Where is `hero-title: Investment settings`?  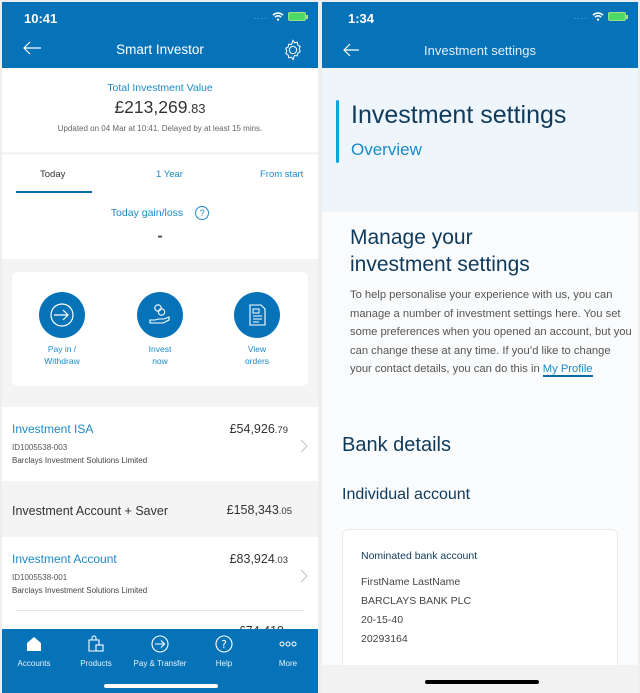 hero-title: Investment settings is located at coordinates (459, 115).